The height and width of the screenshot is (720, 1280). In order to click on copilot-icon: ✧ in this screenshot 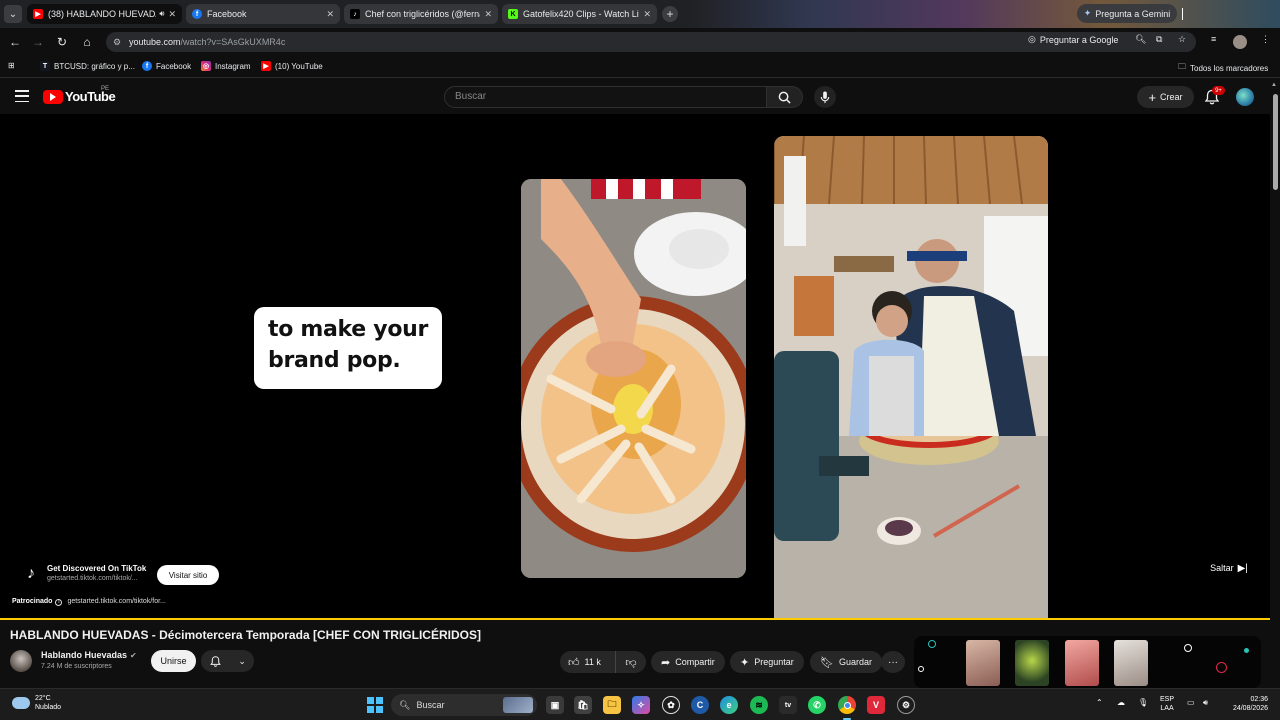, I will do `click(641, 705)`.